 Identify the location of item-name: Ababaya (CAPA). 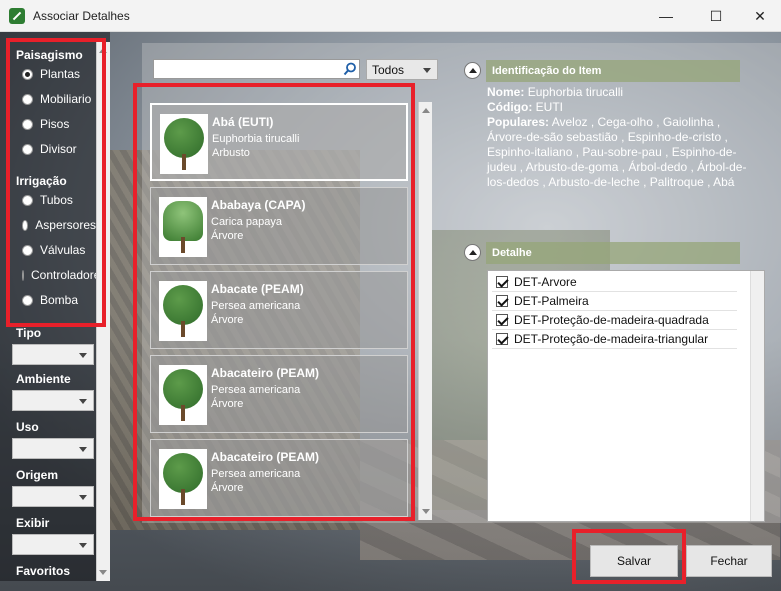
(258, 205).